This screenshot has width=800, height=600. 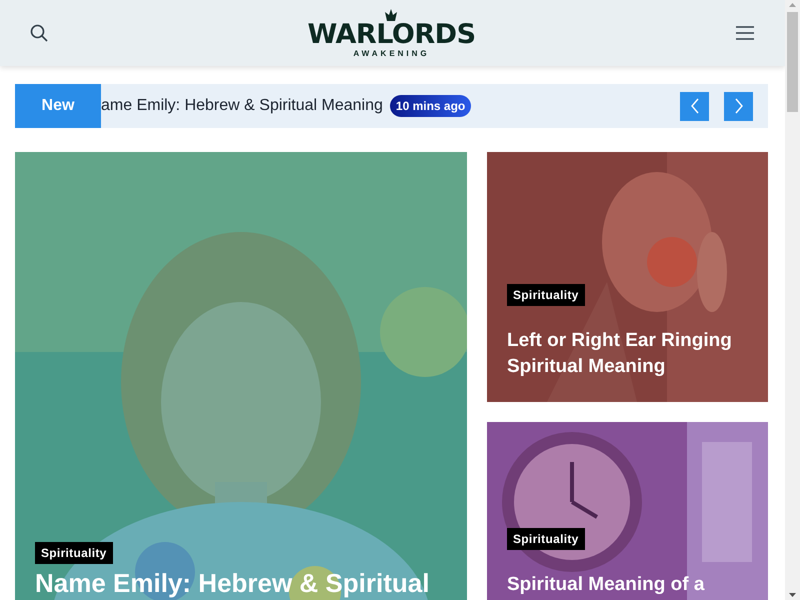 I want to click on previous-button, so click(x=694, y=106).